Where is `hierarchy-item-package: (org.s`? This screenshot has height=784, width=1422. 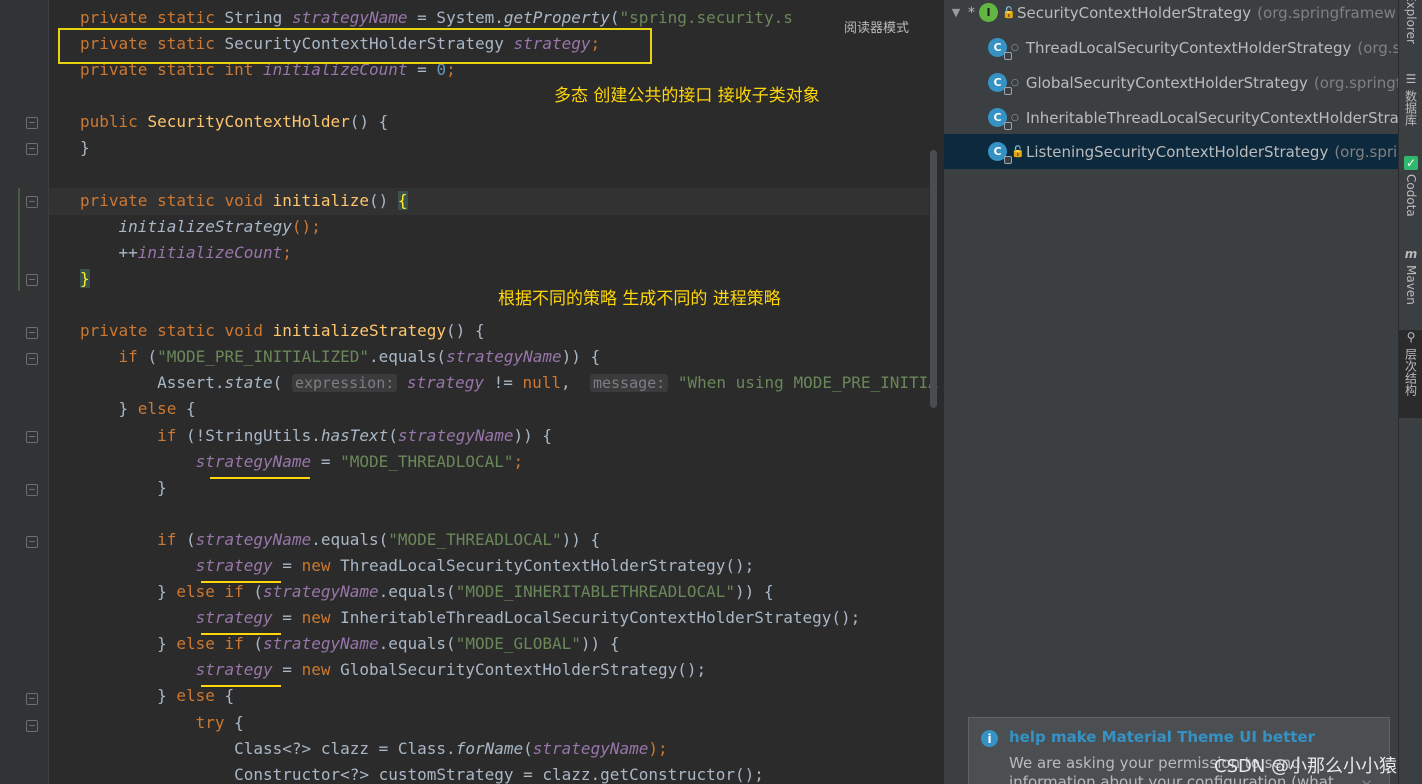 hierarchy-item-package: (org.s is located at coordinates (1377, 47).